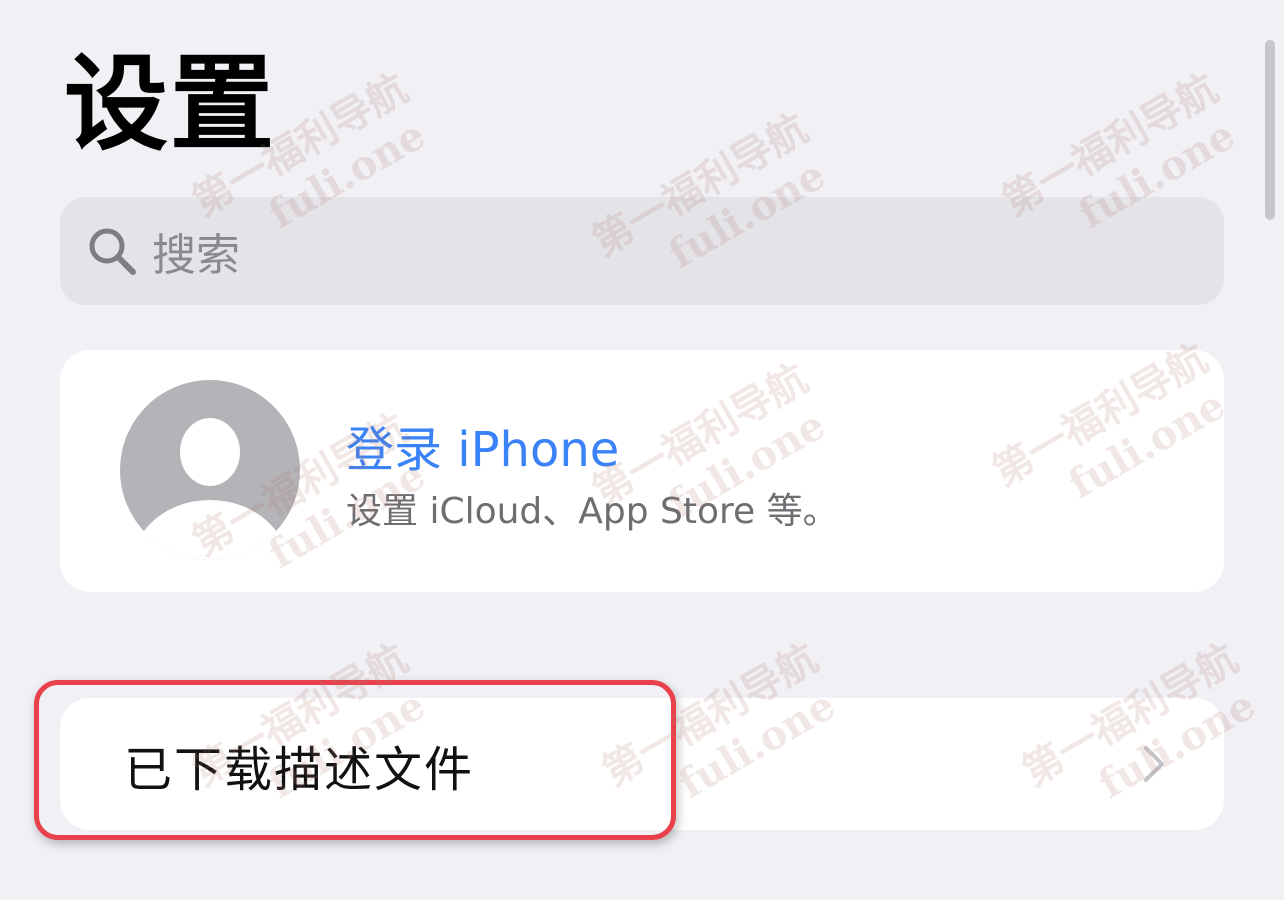 The image size is (1284, 900). I want to click on search-icon, so click(112, 251).